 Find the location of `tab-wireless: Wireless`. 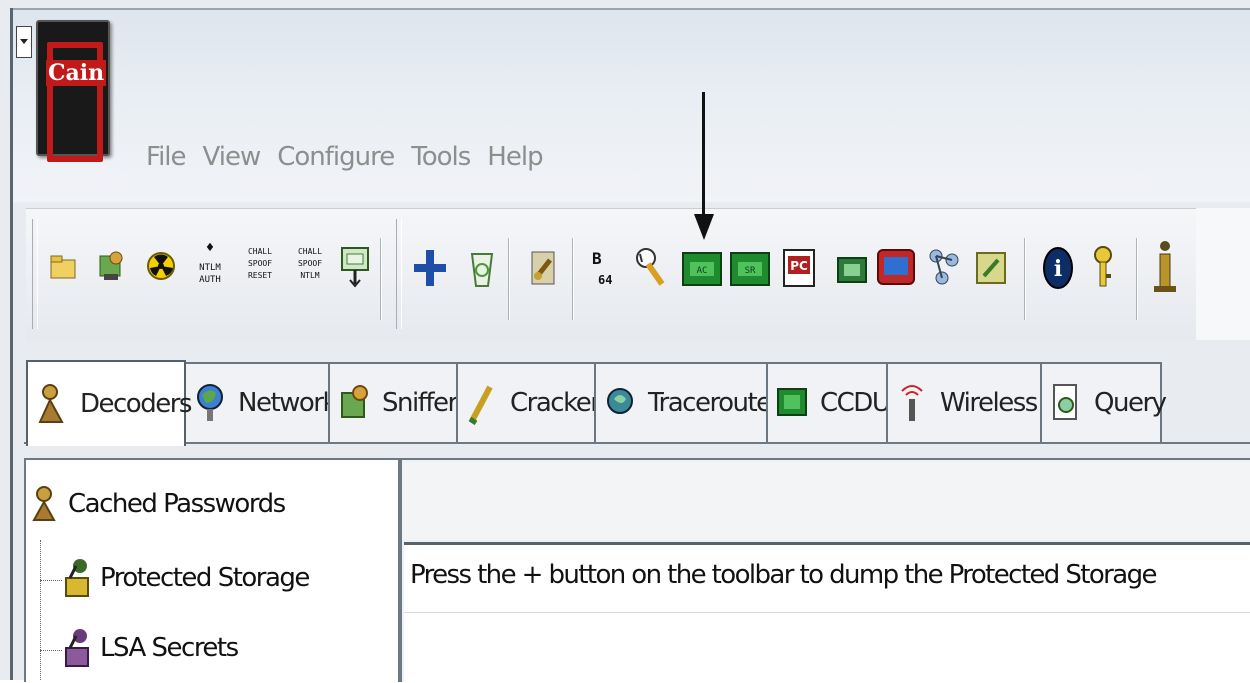

tab-wireless: Wireless is located at coordinates (964, 402).